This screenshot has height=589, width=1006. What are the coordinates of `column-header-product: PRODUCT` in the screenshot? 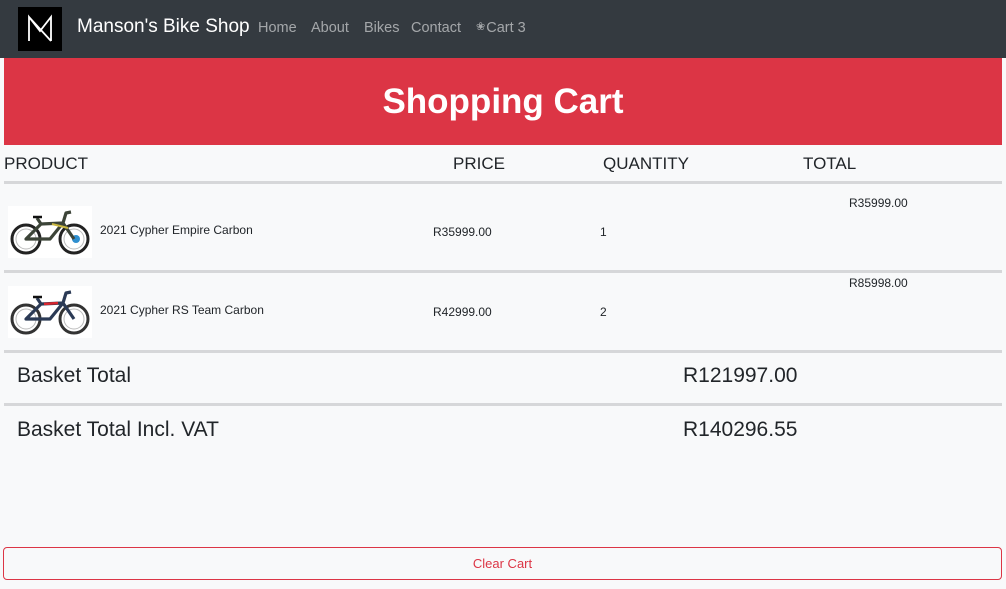 It's located at (46, 163).